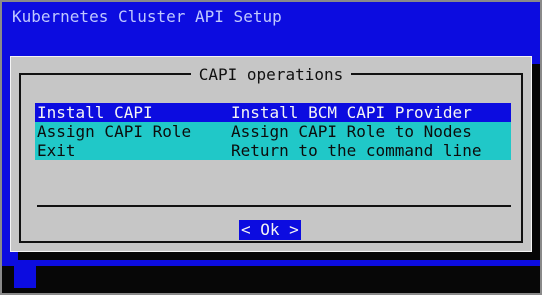  Describe the element at coordinates (271, 279) in the screenshot. I see `bottom-status-band` at that location.